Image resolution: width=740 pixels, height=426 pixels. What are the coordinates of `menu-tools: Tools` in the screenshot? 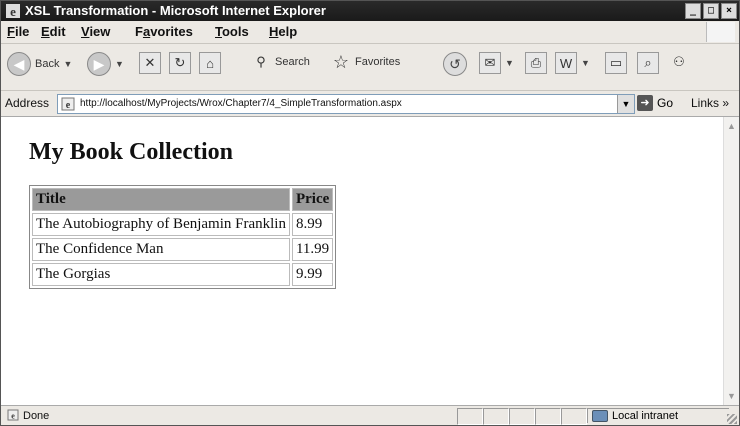 It's located at (232, 31).